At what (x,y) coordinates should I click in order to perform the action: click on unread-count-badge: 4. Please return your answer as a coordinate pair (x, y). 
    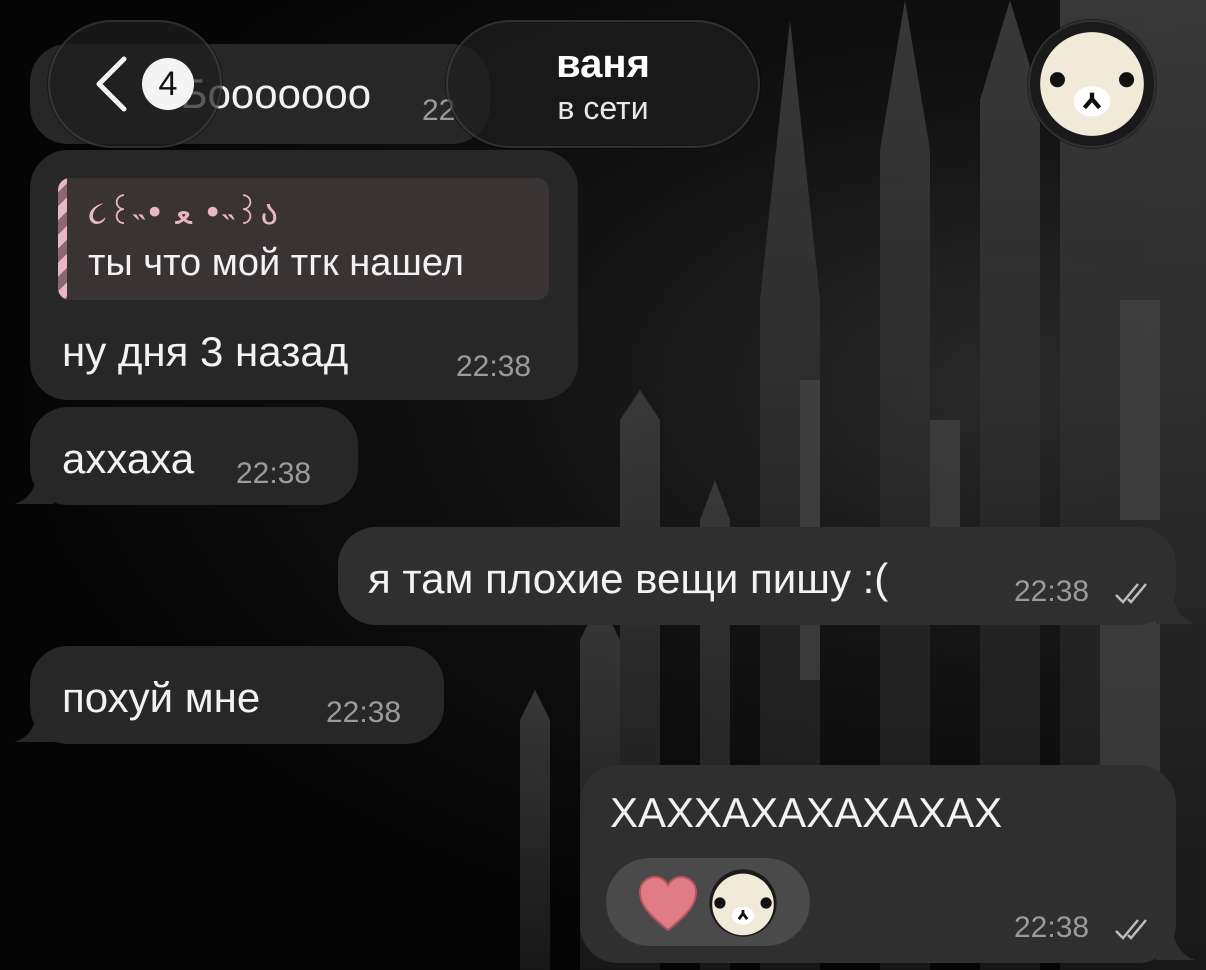
    Looking at the image, I should click on (168, 84).